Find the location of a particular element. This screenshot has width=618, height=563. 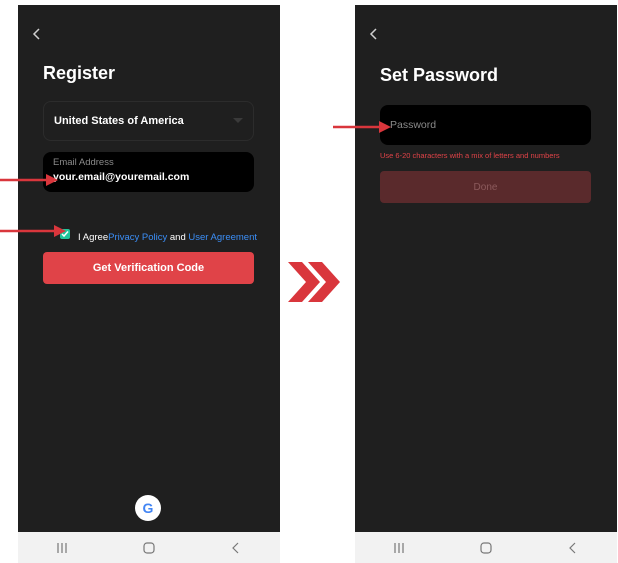

get-verification-code-button: Get Verification Code is located at coordinates (148, 268).